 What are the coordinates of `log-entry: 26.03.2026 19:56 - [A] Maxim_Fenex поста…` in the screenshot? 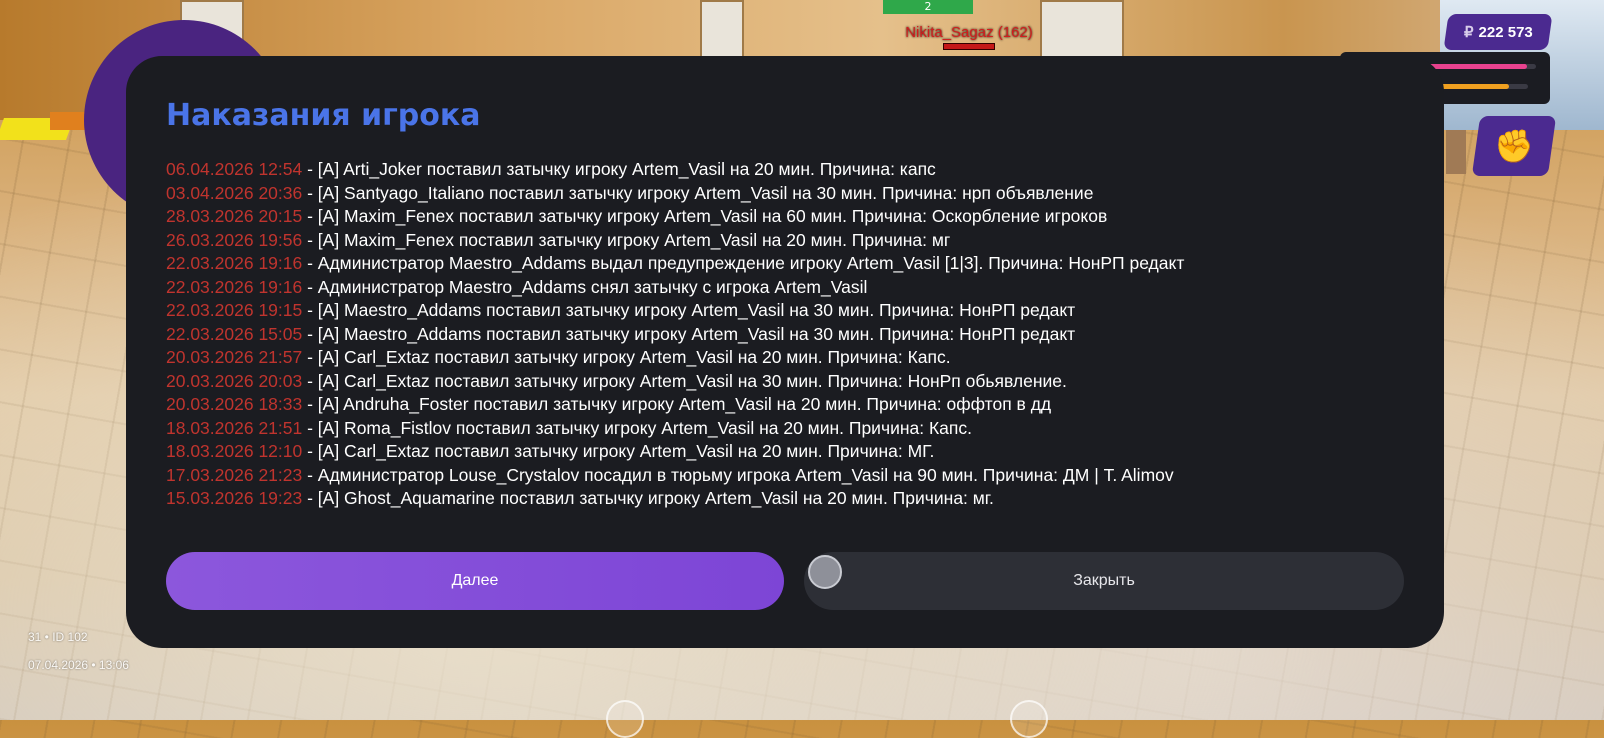 It's located at (785, 241).